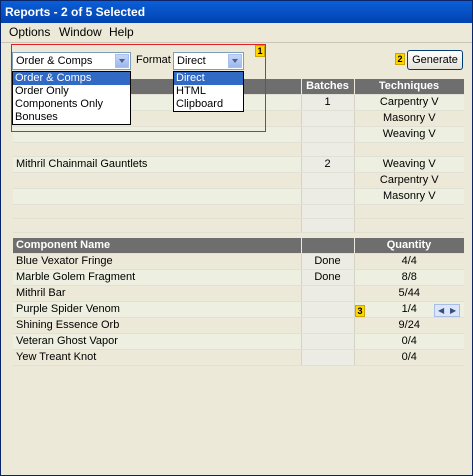 The height and width of the screenshot is (476, 473). I want to click on component-row: Yew Treant Knot 0/4, so click(238, 357).